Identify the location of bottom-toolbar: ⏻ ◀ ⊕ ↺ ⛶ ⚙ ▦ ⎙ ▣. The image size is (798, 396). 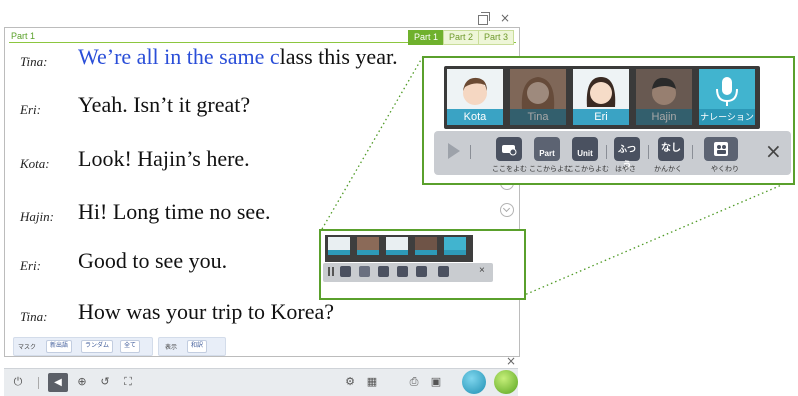
(261, 382).